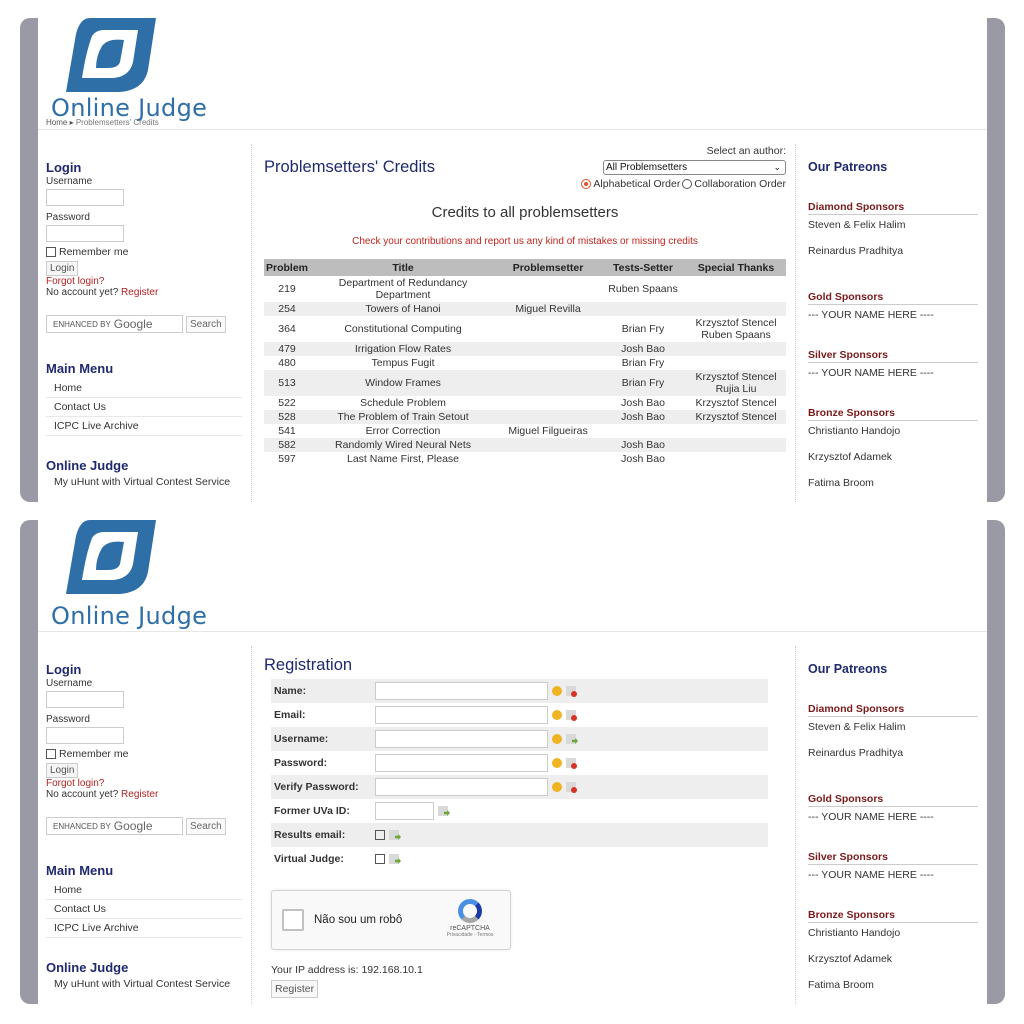  I want to click on status-error-icon, so click(571, 715).